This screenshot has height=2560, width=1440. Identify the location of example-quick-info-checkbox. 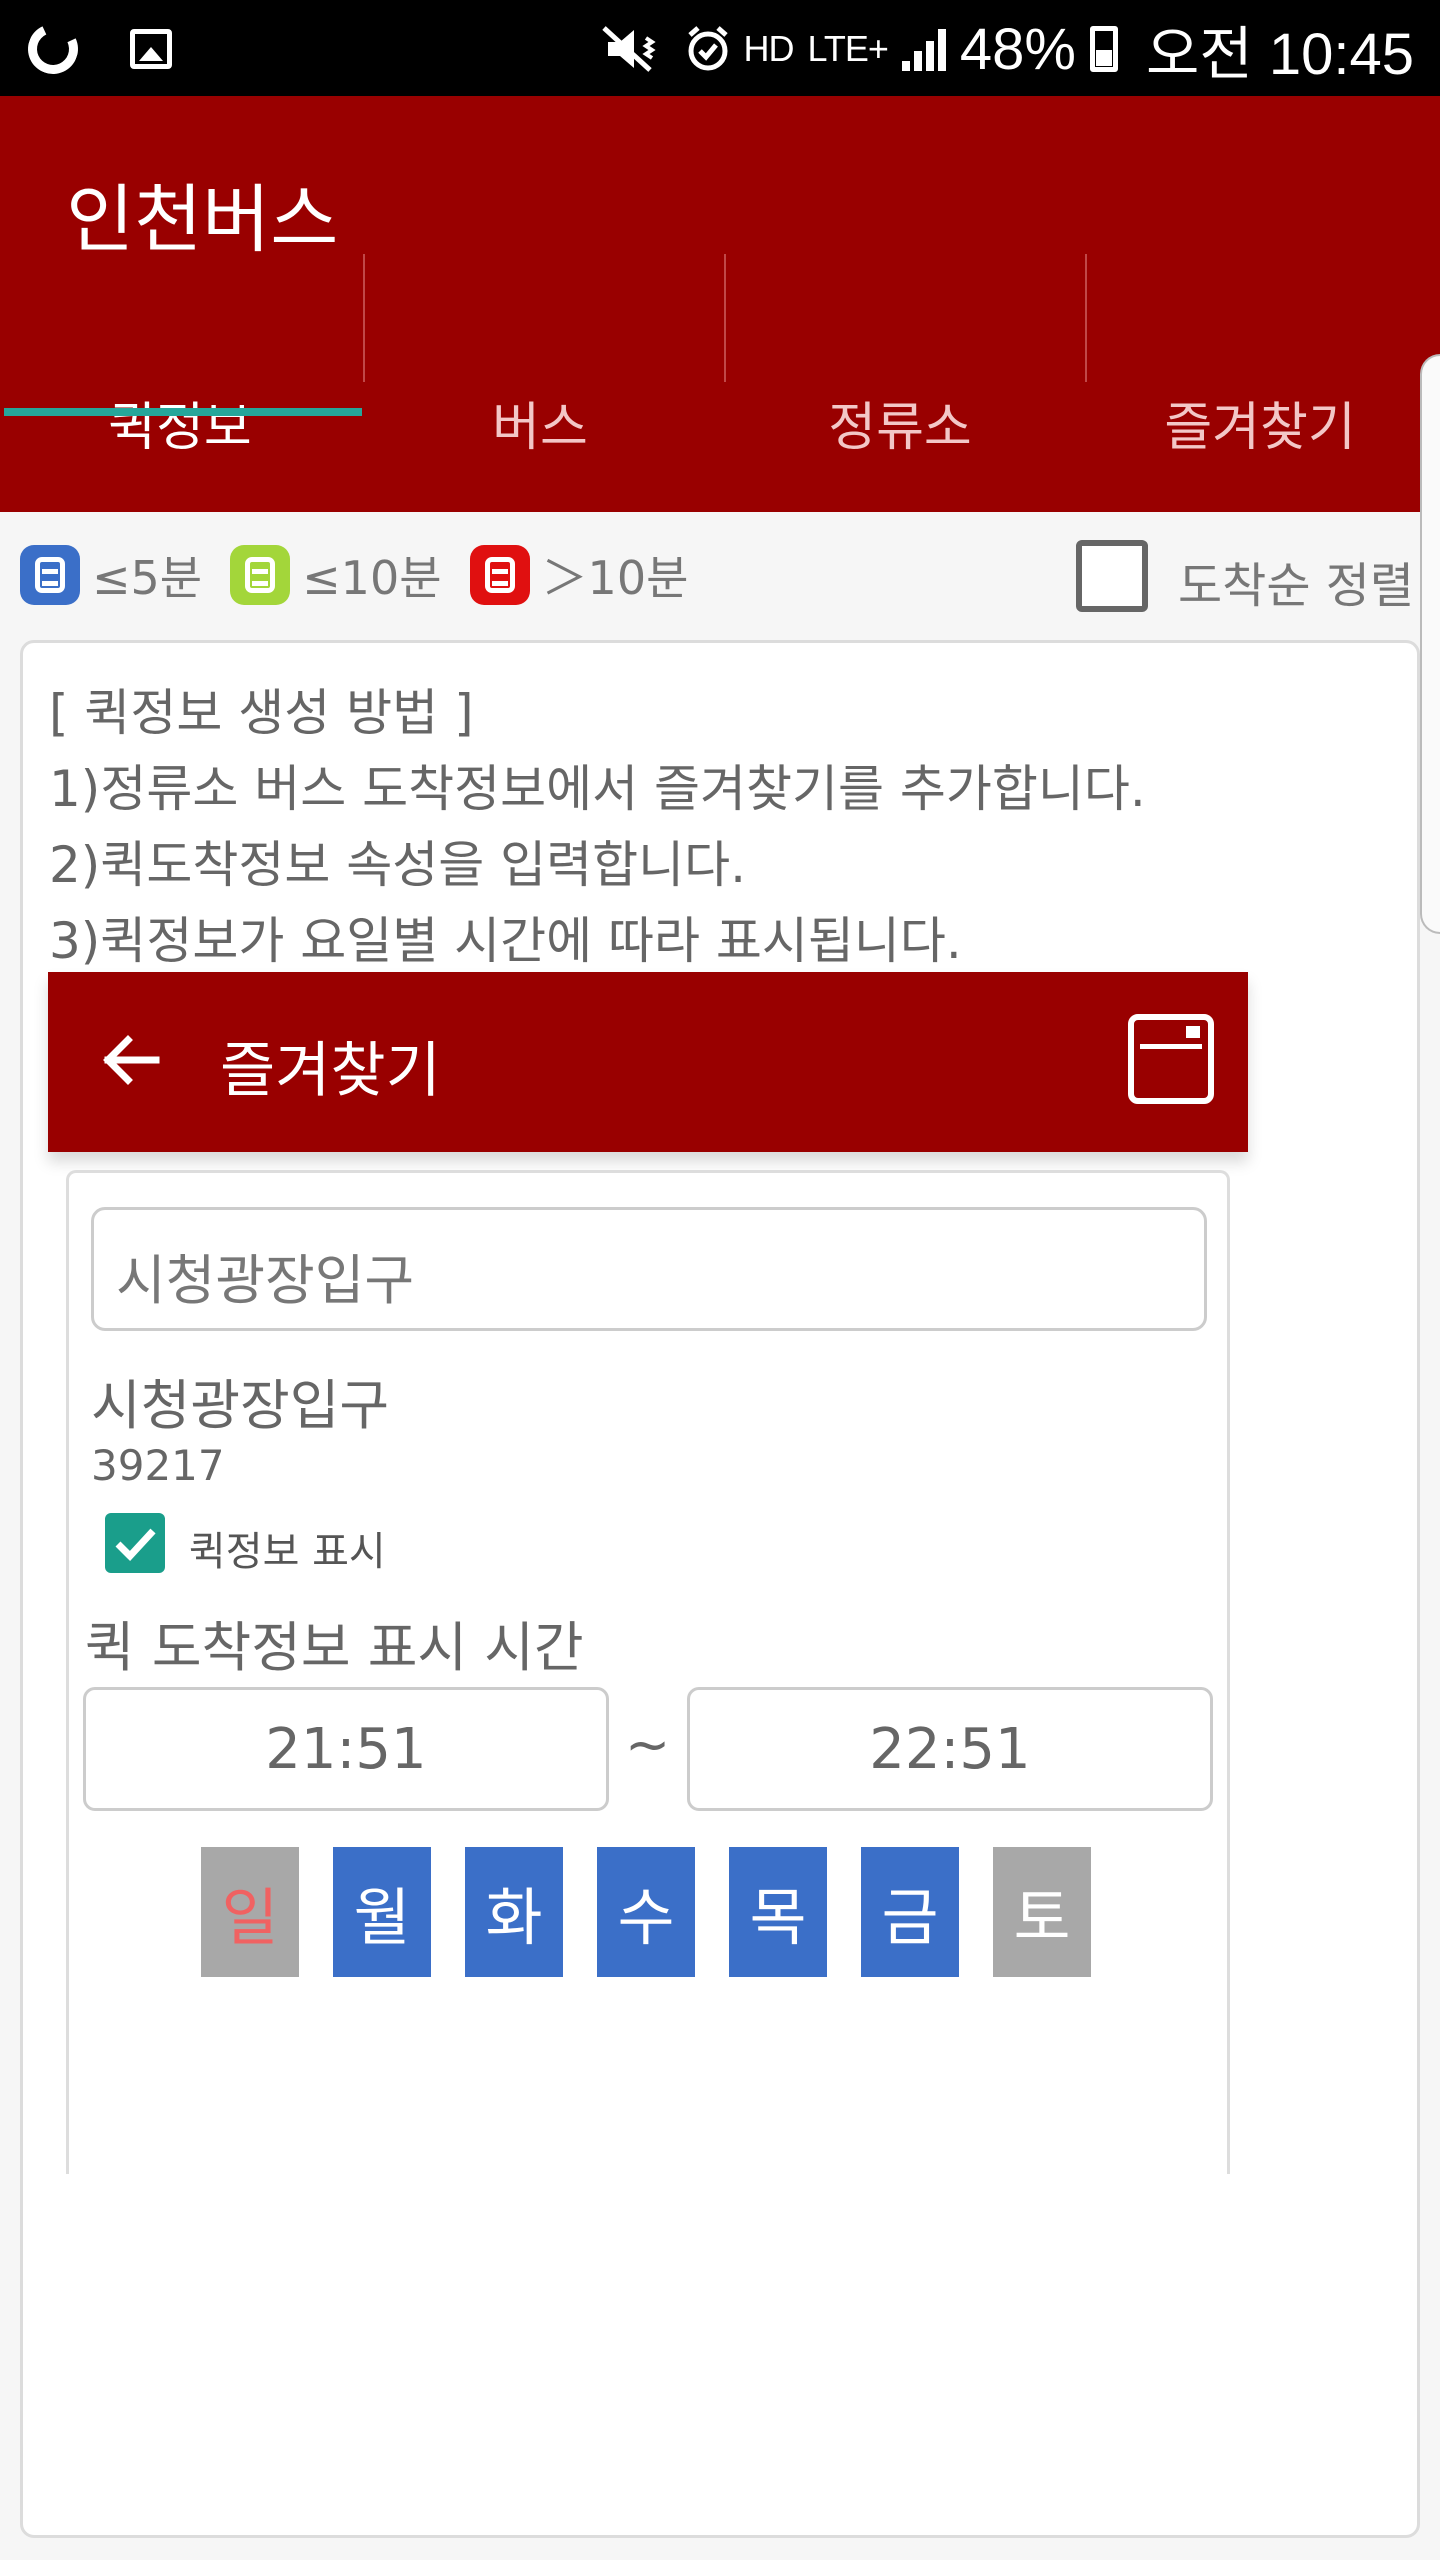
(135, 1543).